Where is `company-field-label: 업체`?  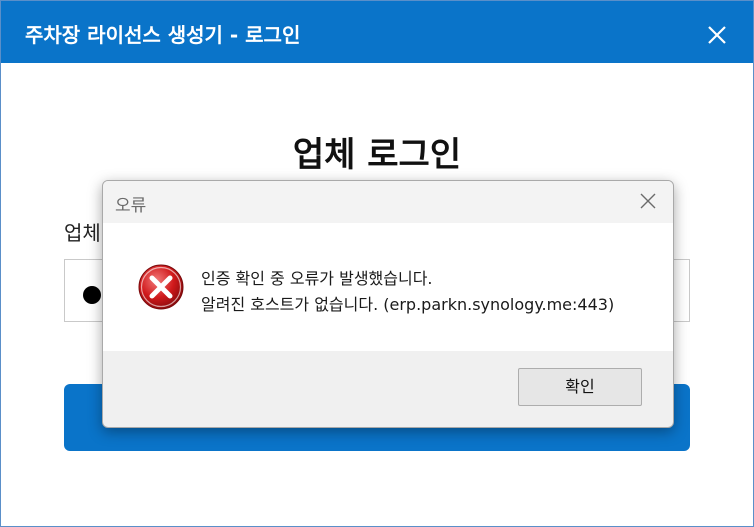
company-field-label: 업체 is located at coordinates (82, 233).